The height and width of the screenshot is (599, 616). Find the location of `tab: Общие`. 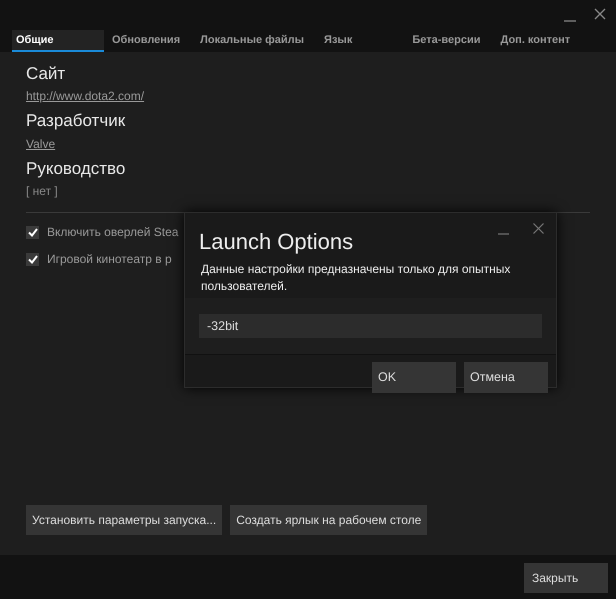

tab: Общие is located at coordinates (58, 41).